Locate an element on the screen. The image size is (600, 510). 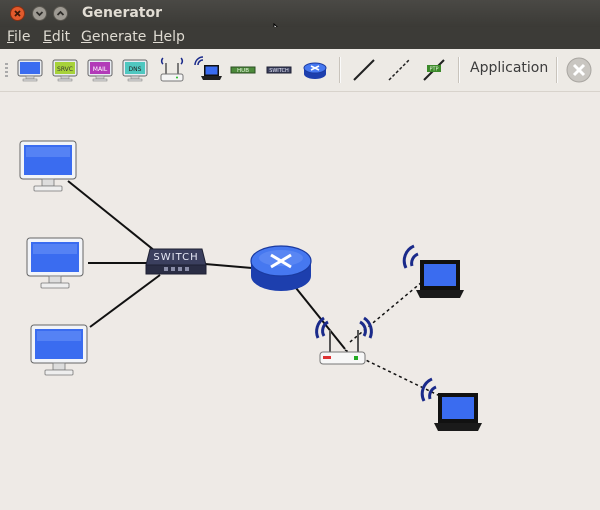
title-bar: Generator is located at coordinates (300, 20).